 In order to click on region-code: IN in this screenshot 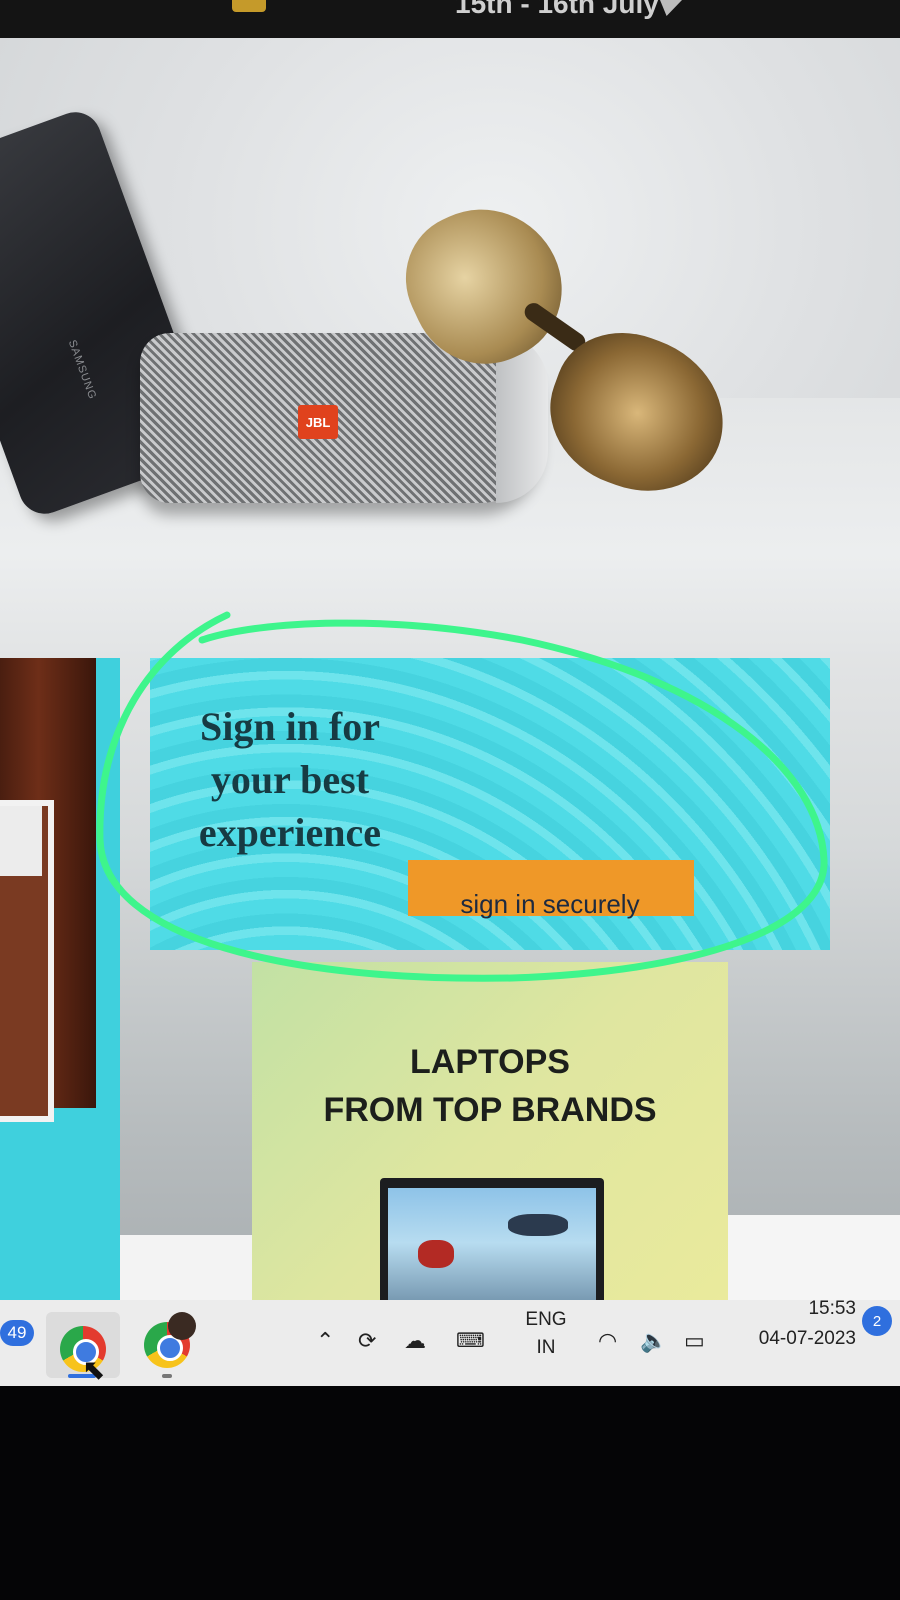, I will do `click(546, 1347)`.